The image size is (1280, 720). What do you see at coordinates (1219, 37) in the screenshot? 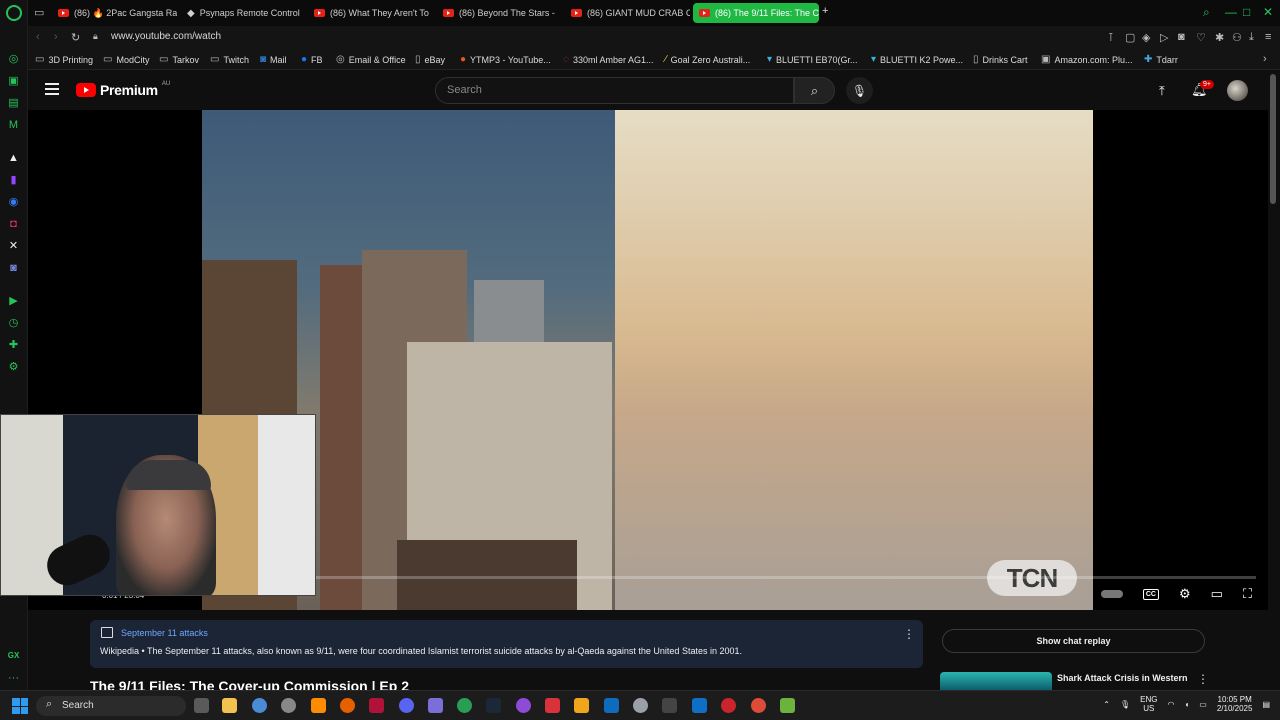
I see `extensions-puzzle-icon: ✱` at bounding box center [1219, 37].